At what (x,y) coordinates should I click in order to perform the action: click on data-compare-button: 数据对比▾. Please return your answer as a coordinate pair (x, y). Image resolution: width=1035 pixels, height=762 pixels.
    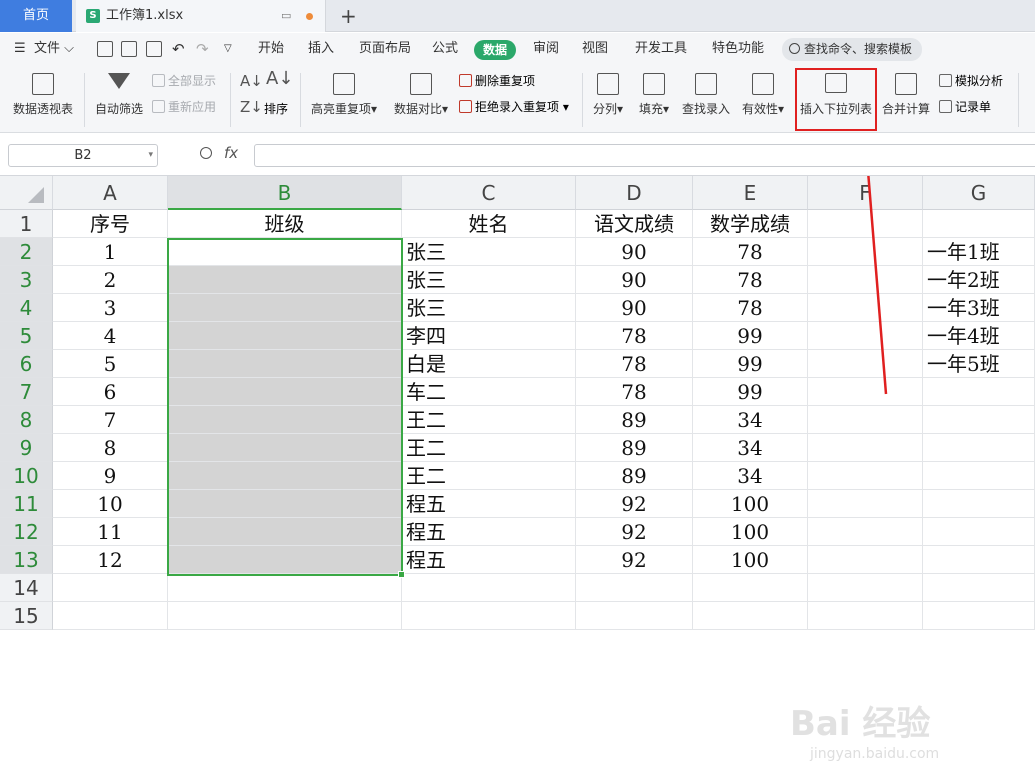
    Looking at the image, I should click on (421, 95).